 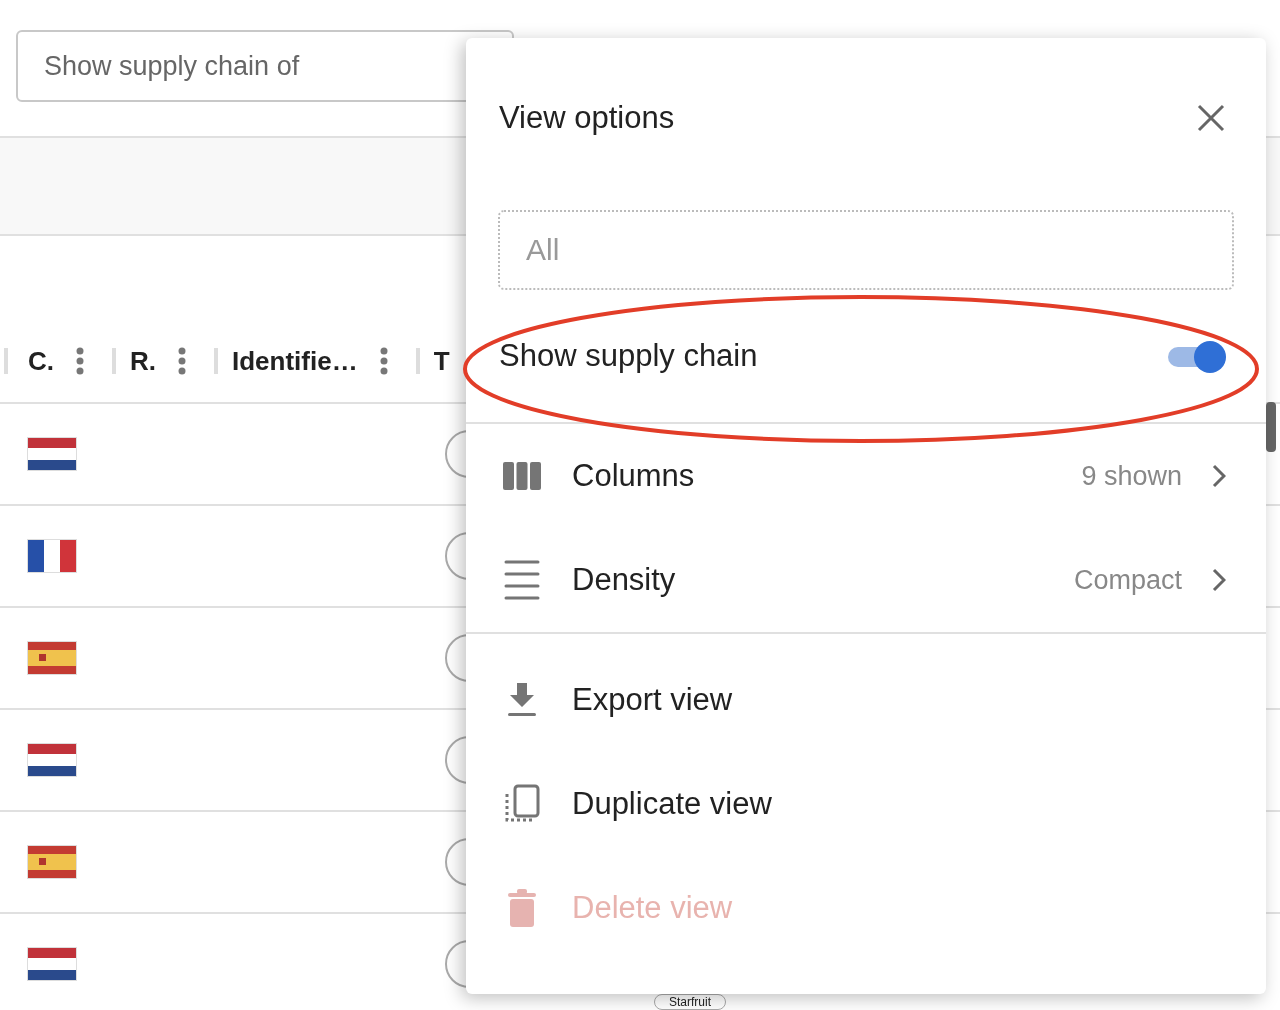 I want to click on column-header: T, so click(x=441, y=361).